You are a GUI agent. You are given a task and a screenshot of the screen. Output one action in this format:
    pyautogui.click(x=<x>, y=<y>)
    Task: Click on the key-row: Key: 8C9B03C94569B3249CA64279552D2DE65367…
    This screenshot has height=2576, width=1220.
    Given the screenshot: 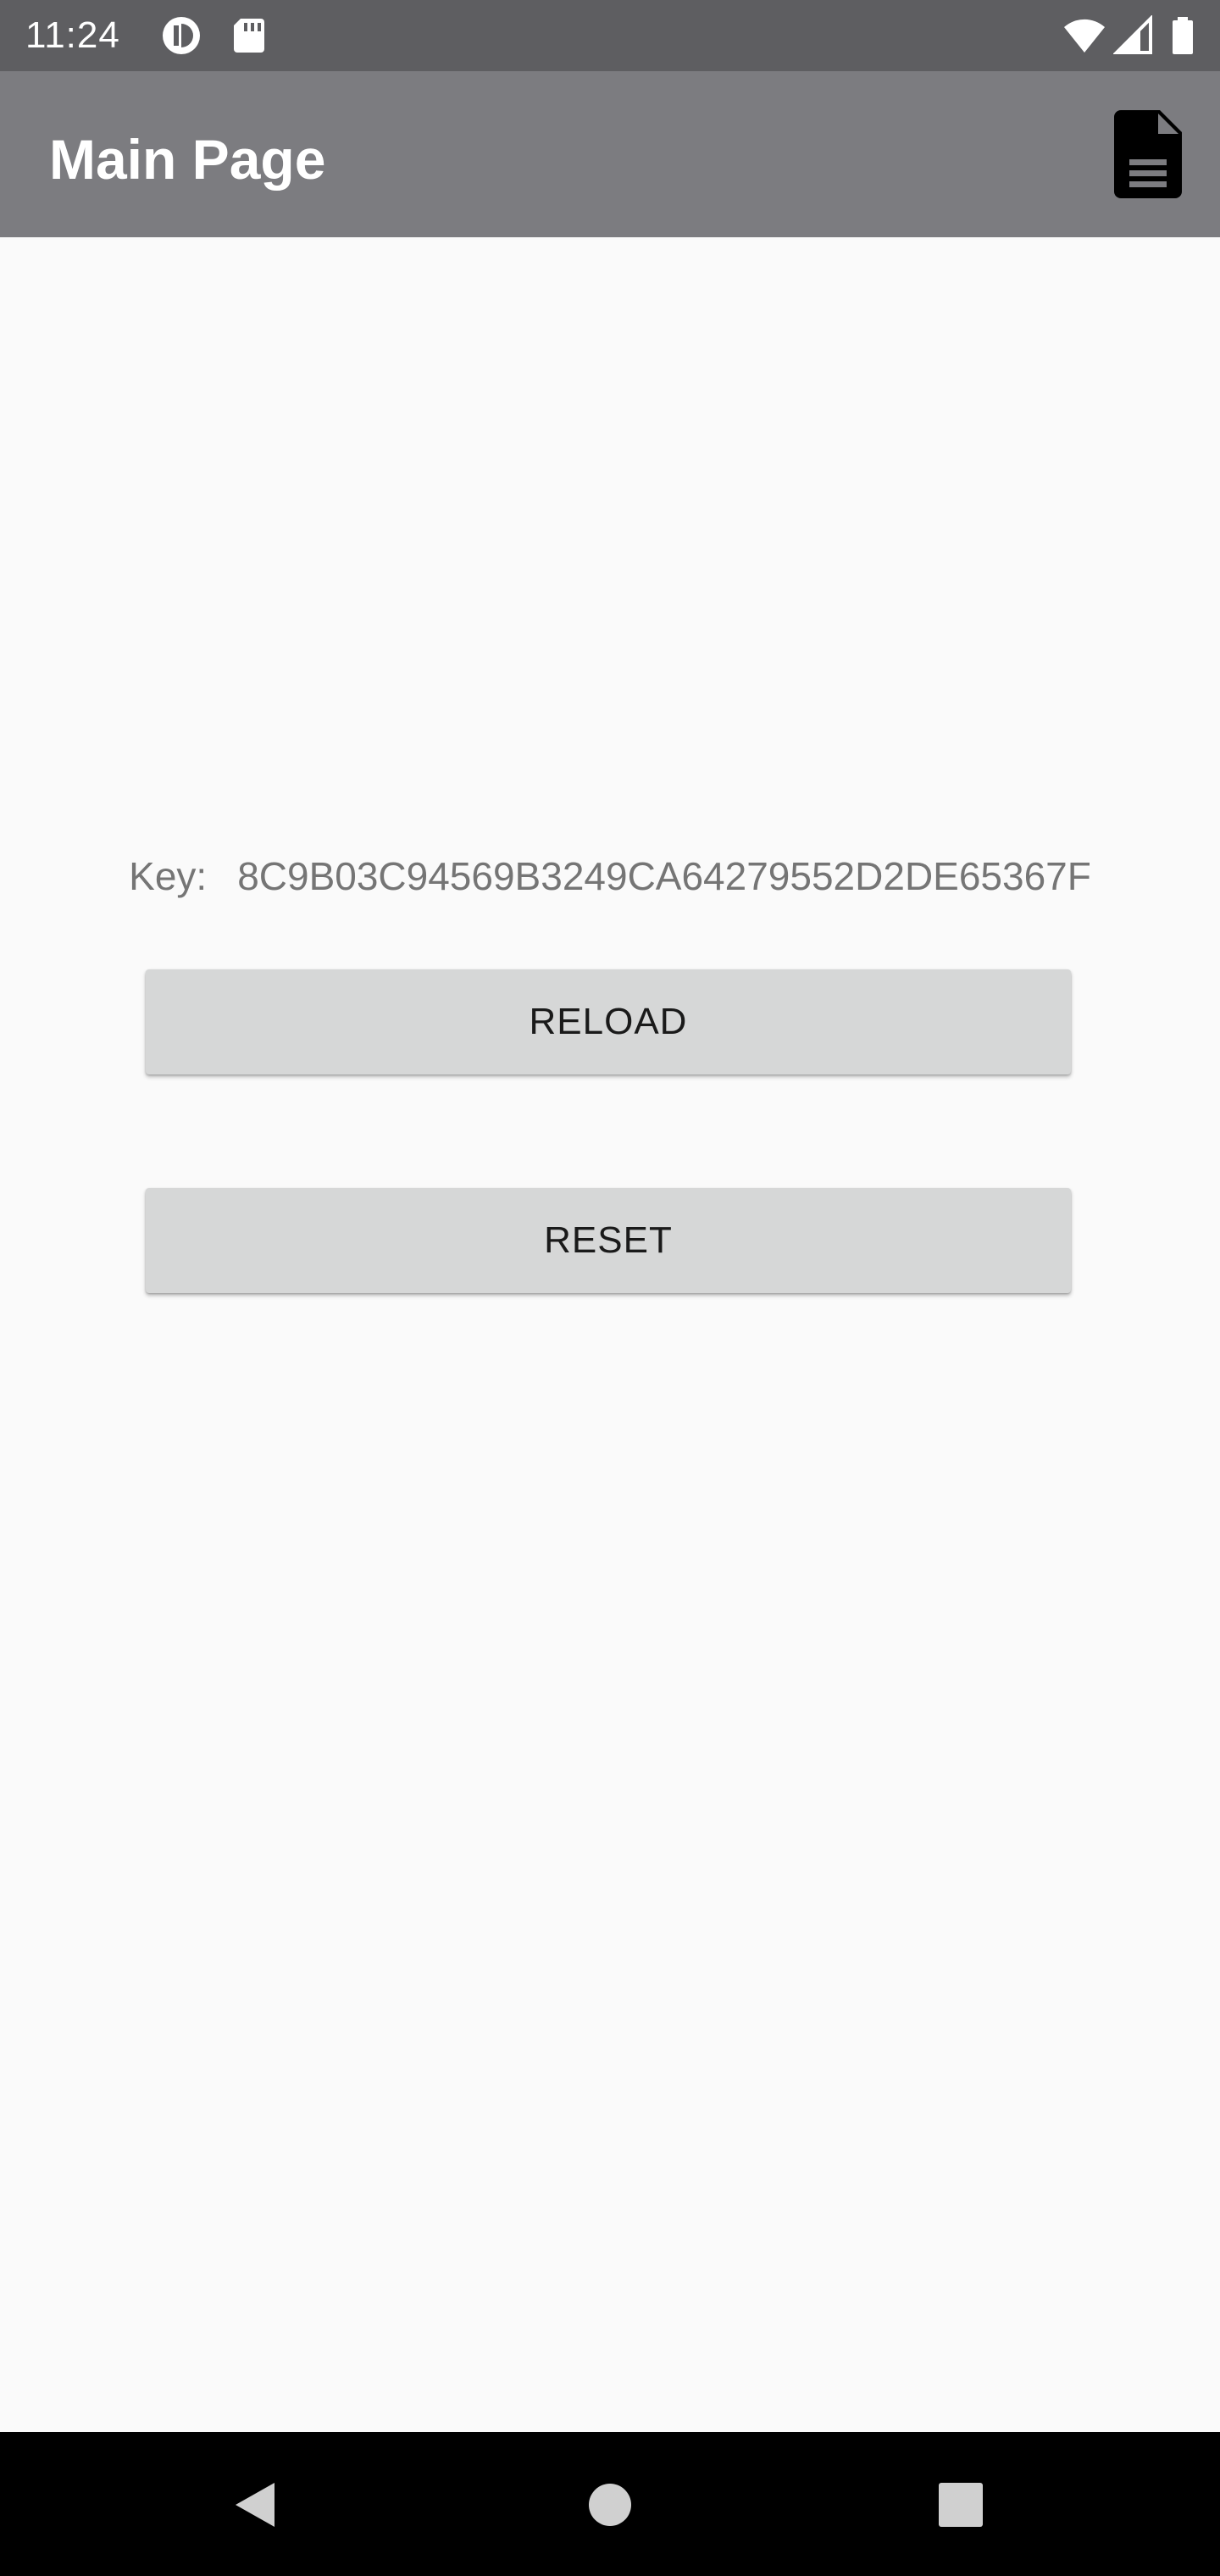 What is the action you would take?
    pyautogui.click(x=610, y=876)
    